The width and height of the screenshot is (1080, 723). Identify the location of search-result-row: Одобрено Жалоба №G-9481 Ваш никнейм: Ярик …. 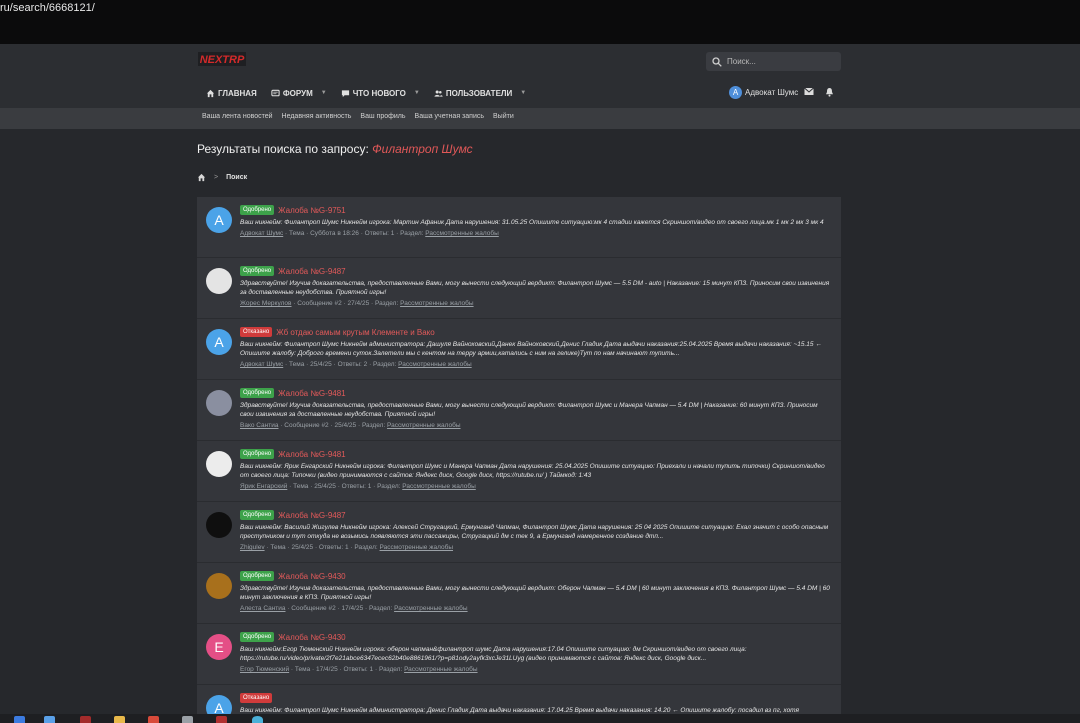
(519, 471).